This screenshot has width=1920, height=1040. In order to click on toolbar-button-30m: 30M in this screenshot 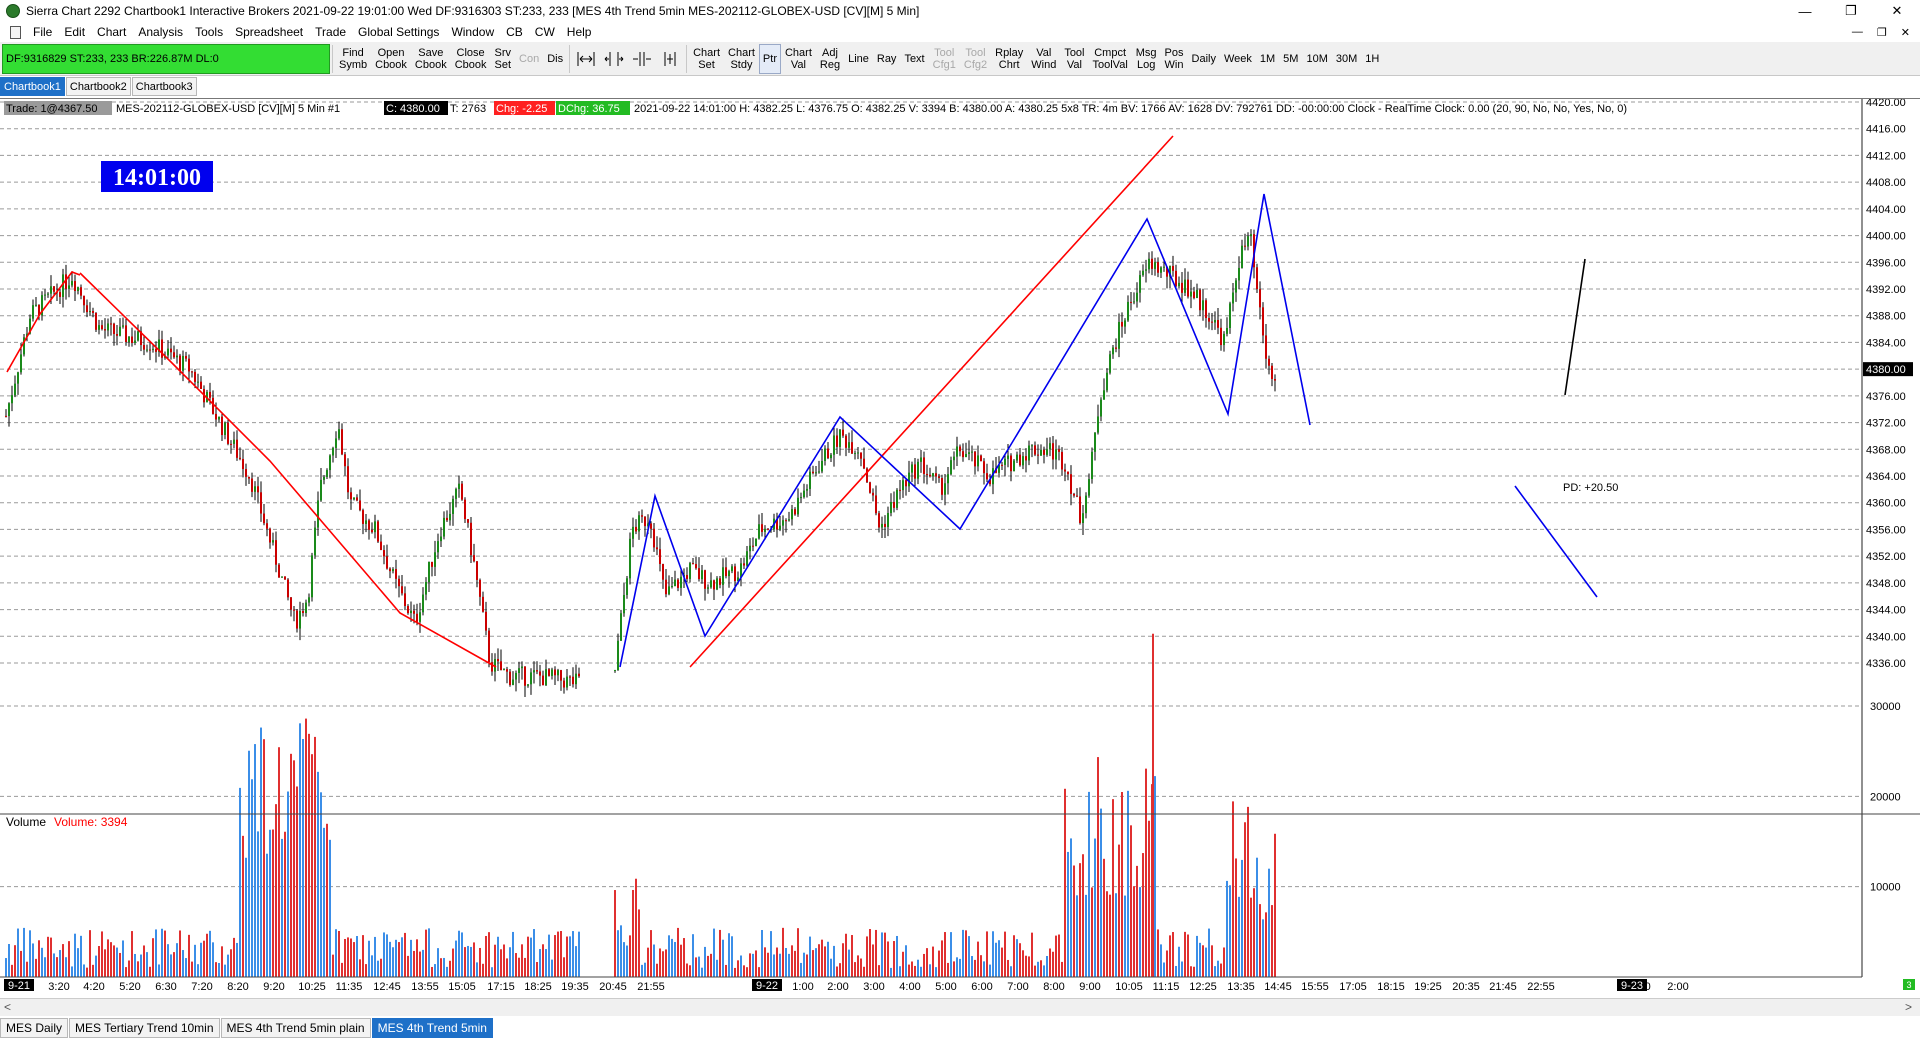, I will do `click(1346, 59)`.